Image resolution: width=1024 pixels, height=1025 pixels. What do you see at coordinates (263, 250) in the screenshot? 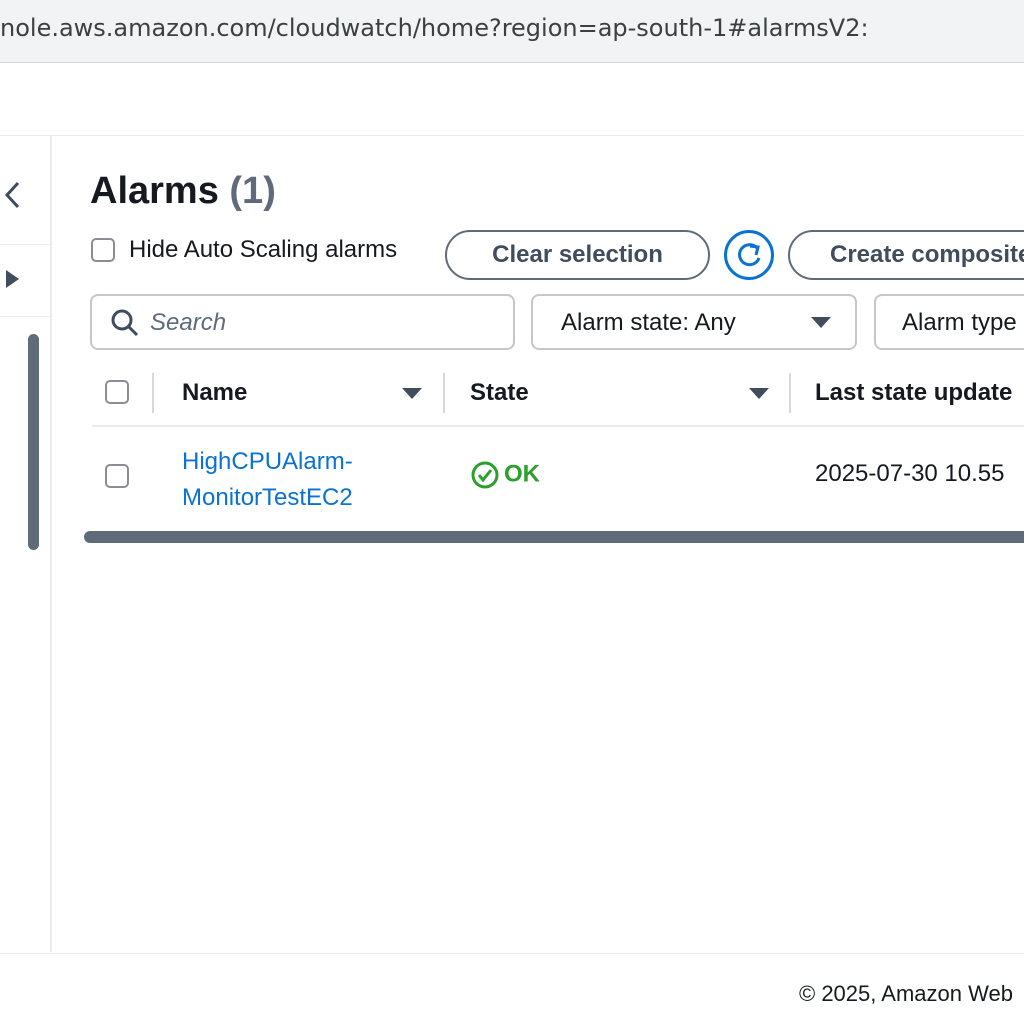
I see `hide-autoscaling-label: Hide Auto Scaling alarms` at bounding box center [263, 250].